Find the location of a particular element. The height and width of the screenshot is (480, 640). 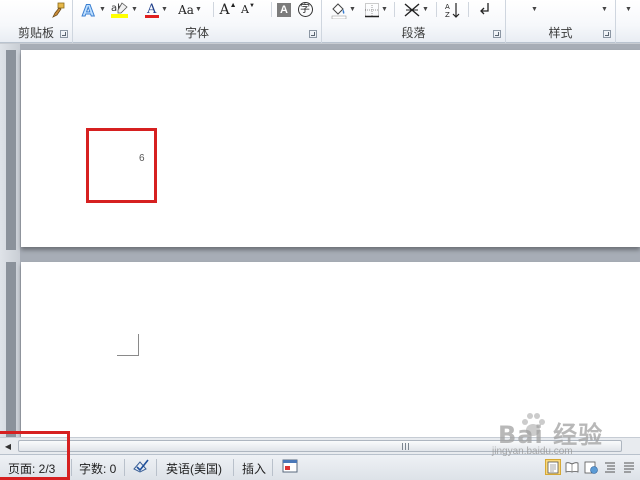

show-marks-icon is located at coordinates (484, 8).